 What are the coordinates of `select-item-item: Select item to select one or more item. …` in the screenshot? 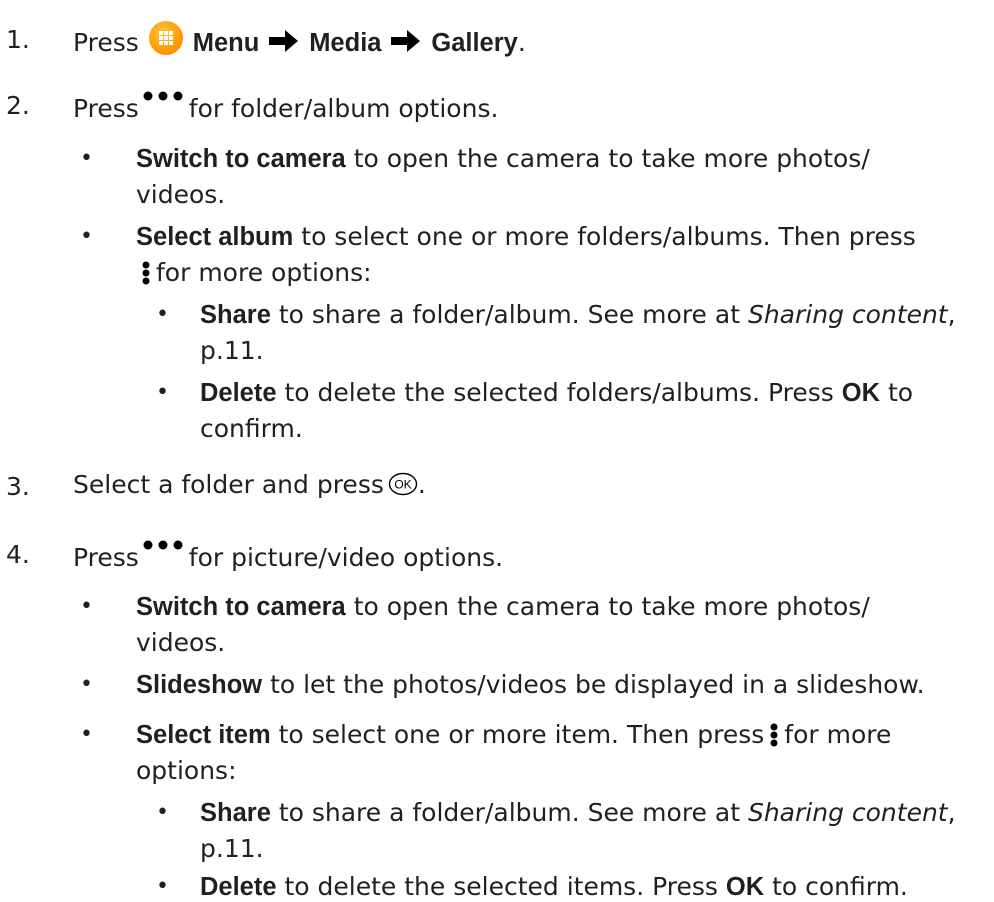 It's located at (514, 734).